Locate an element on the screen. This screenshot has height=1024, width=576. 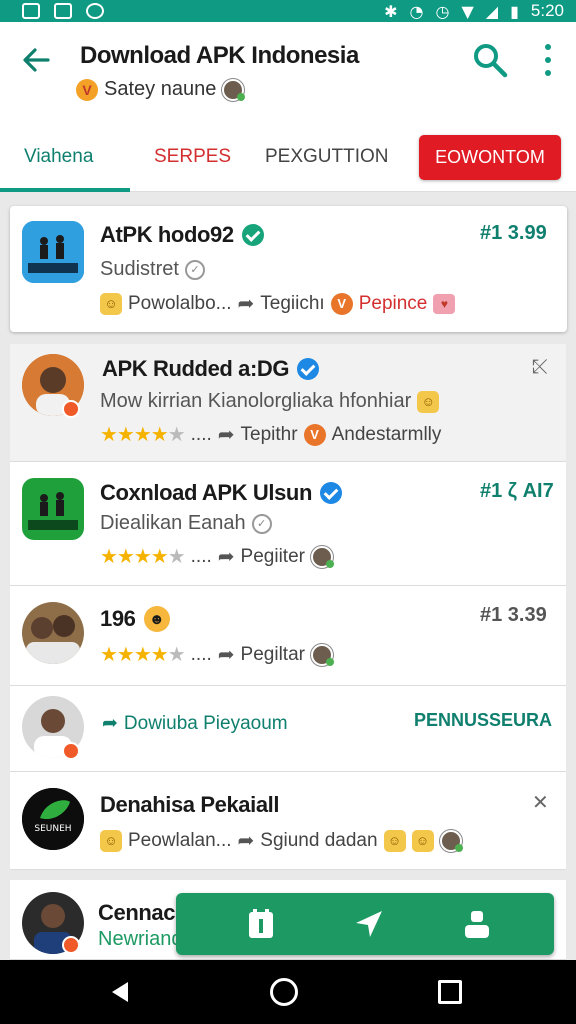
meta-text: Pegiltar is located at coordinates (272, 654).